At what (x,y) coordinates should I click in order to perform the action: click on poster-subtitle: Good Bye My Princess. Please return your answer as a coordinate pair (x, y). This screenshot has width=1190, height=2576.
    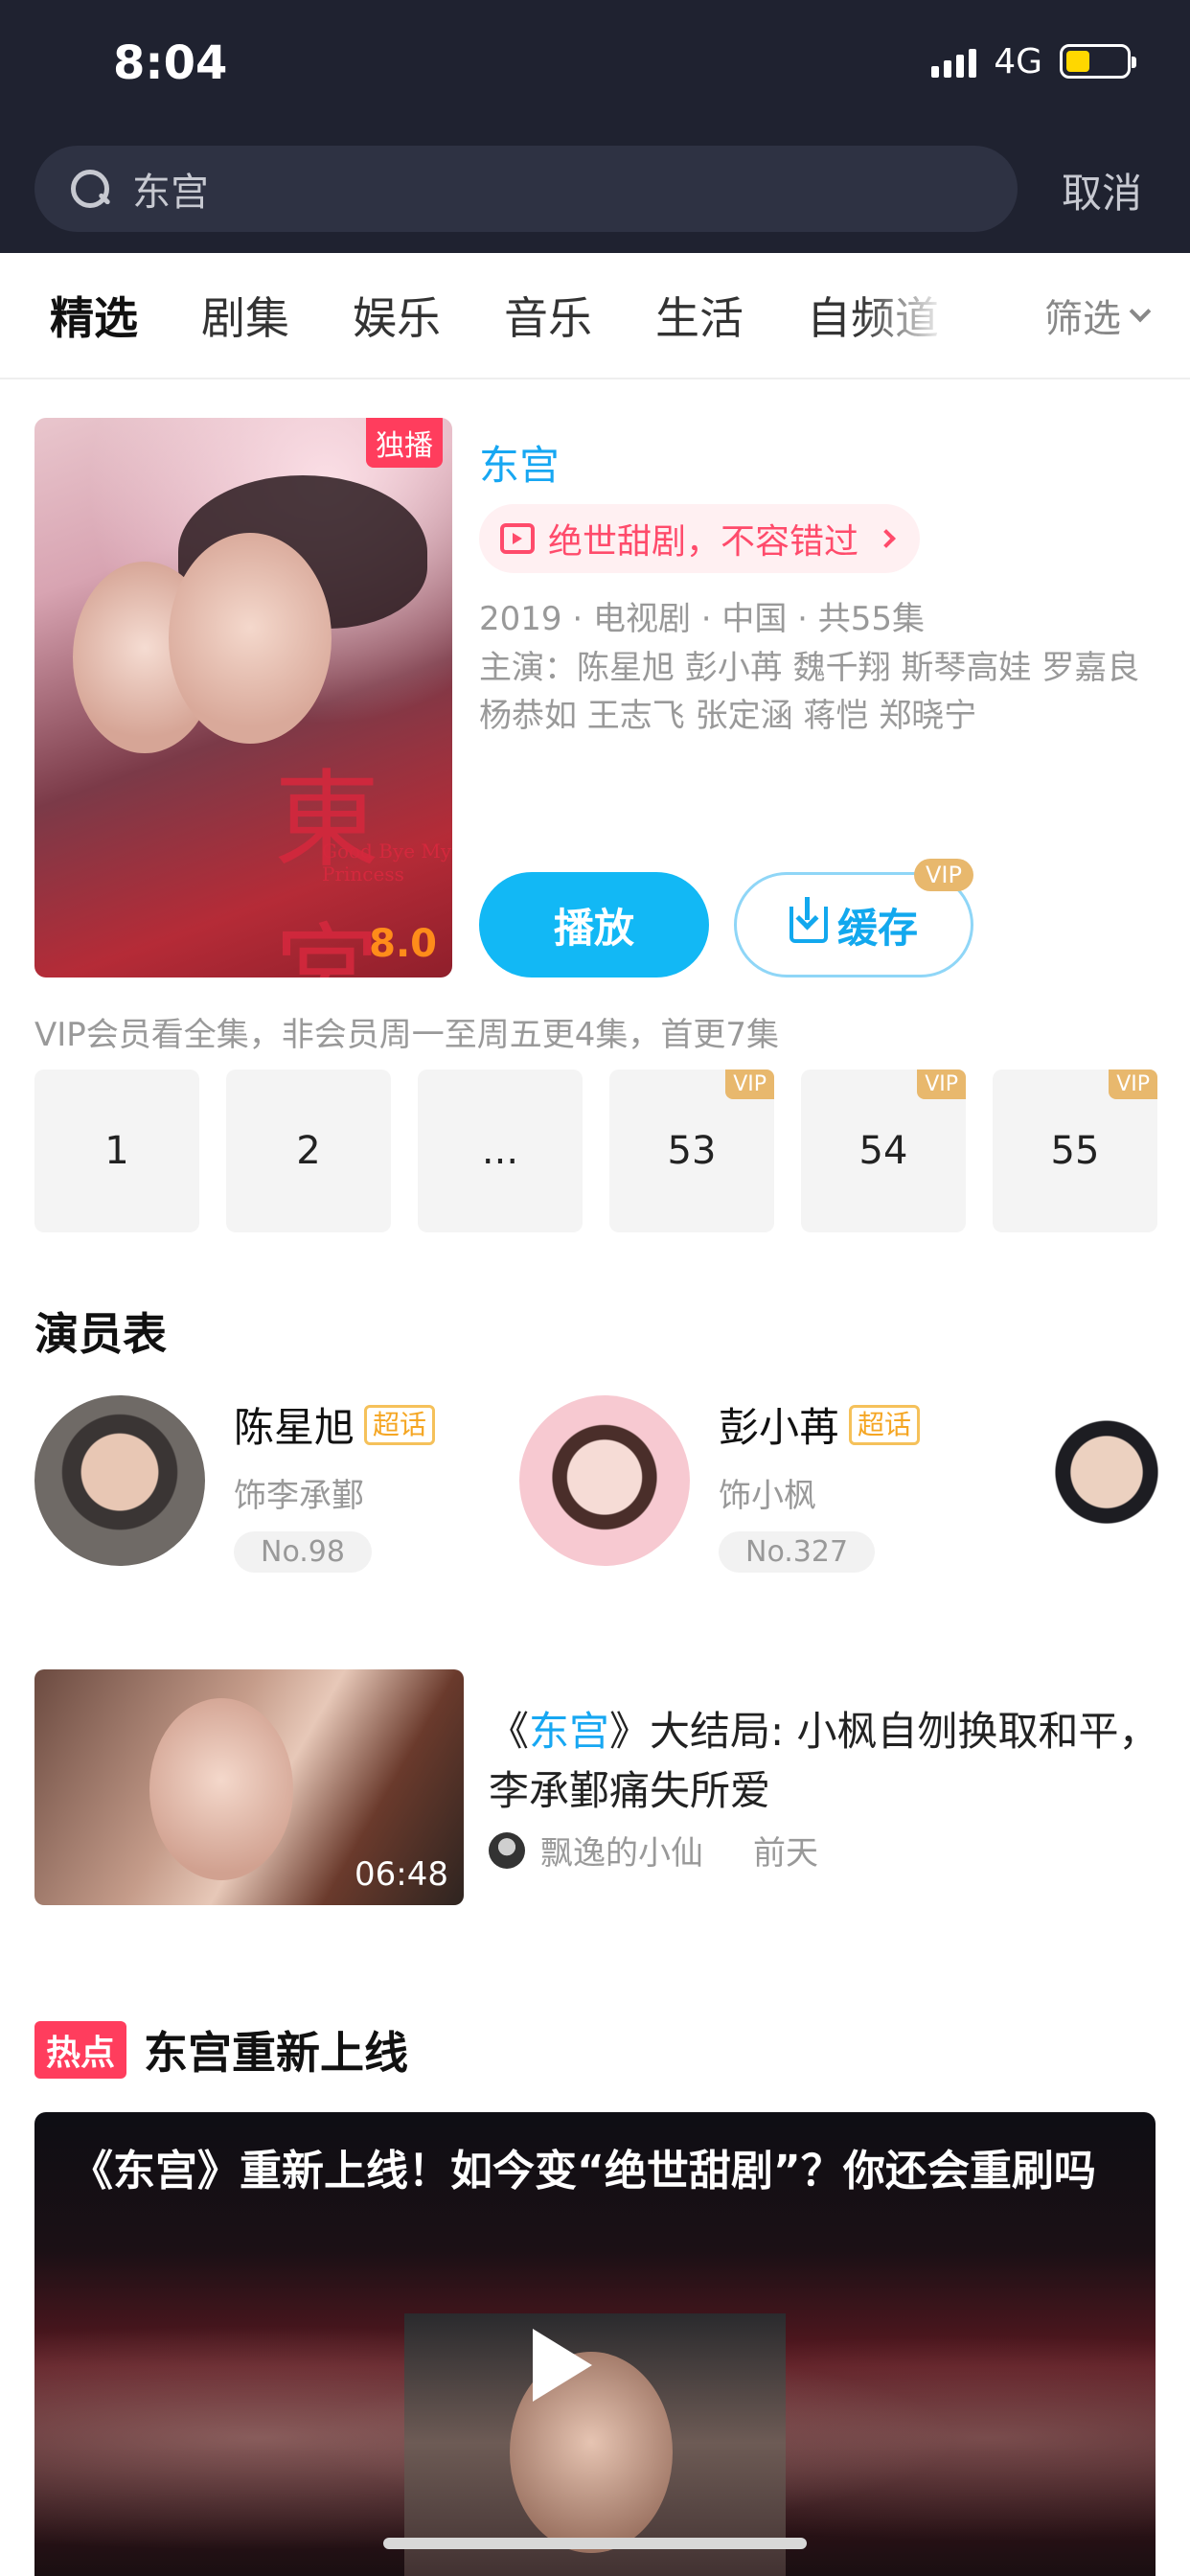
    Looking at the image, I should click on (387, 863).